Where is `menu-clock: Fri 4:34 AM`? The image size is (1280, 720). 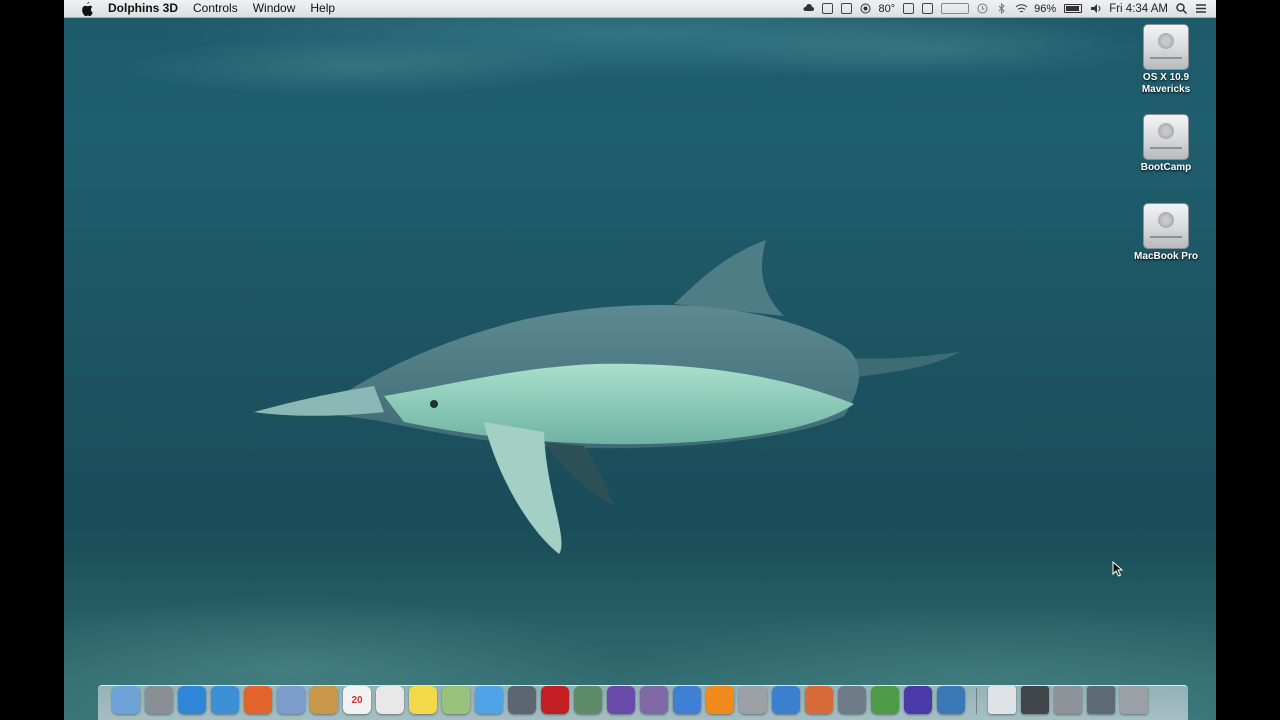
menu-clock: Fri 4:34 AM is located at coordinates (1138, 9).